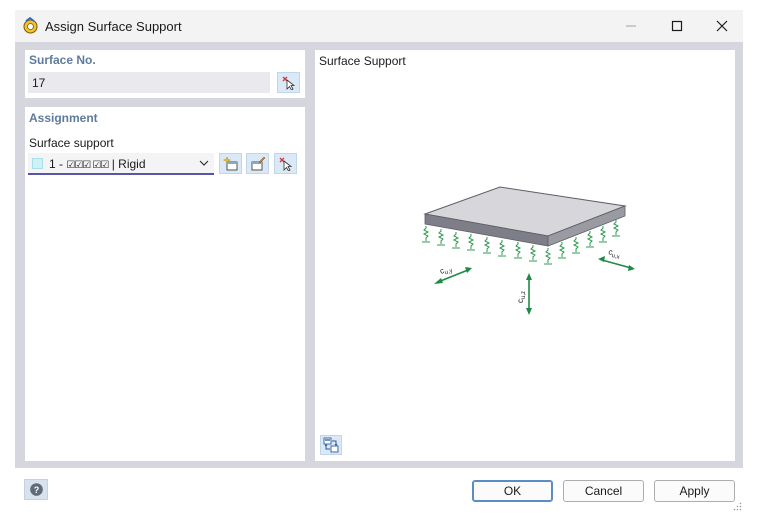  What do you see at coordinates (30, 25) in the screenshot?
I see `rfem-app-icon` at bounding box center [30, 25].